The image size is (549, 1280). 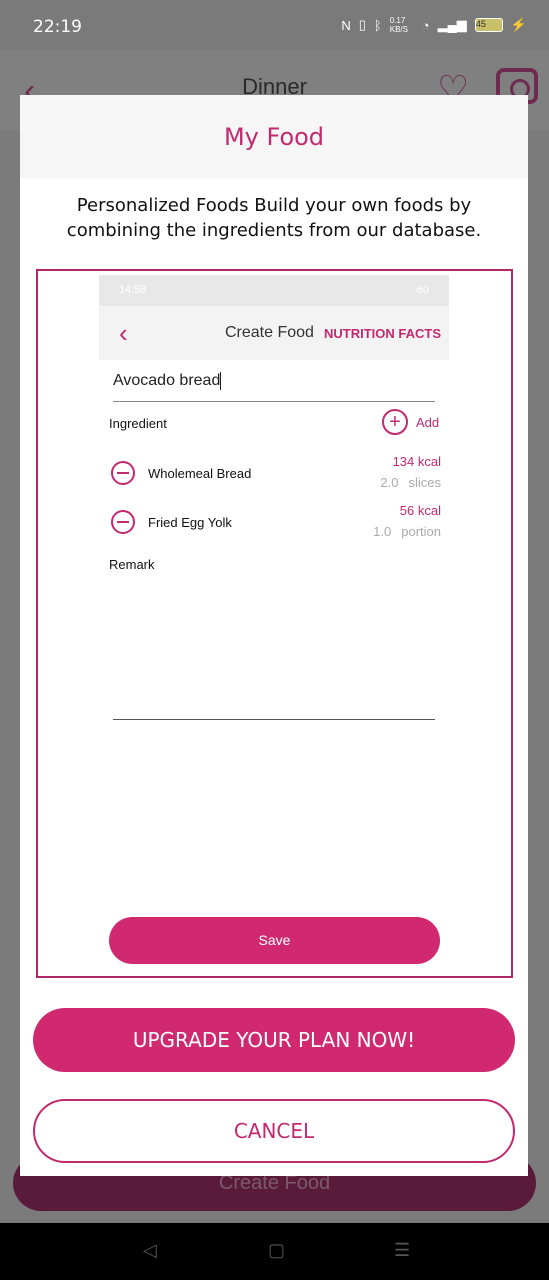 What do you see at coordinates (57, 27) in the screenshot?
I see `status-time: 22:19` at bounding box center [57, 27].